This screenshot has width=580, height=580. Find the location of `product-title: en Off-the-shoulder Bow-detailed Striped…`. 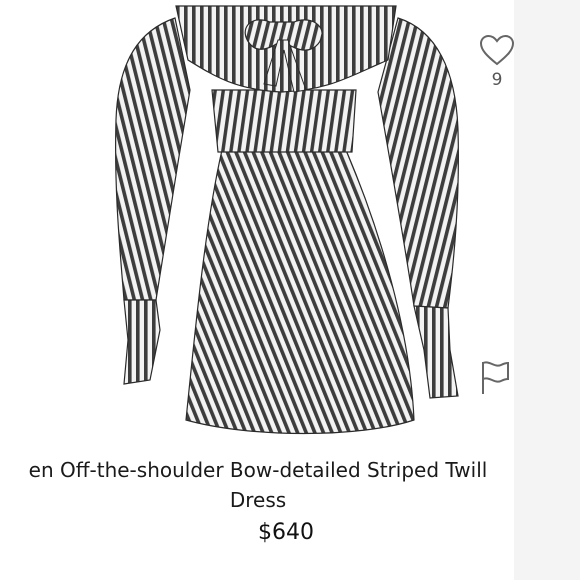

product-title: en Off-the-shoulder Bow-detailed Striped… is located at coordinates (257, 485).